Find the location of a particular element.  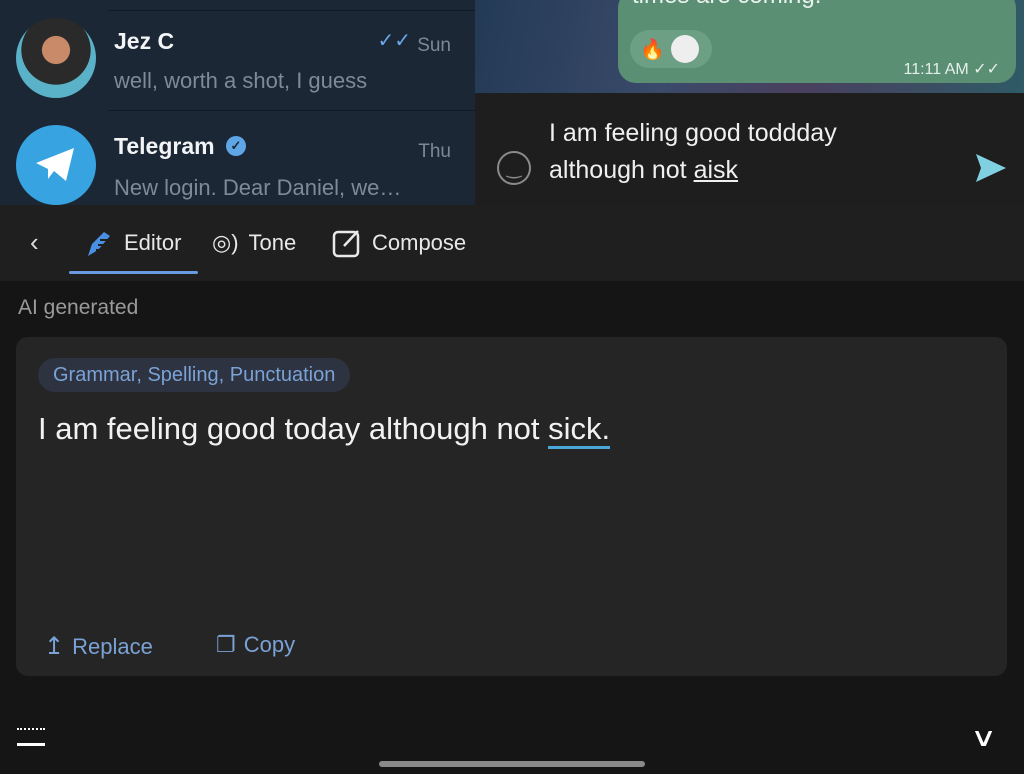

fire-reaction: 🔥 is located at coordinates (652, 49).